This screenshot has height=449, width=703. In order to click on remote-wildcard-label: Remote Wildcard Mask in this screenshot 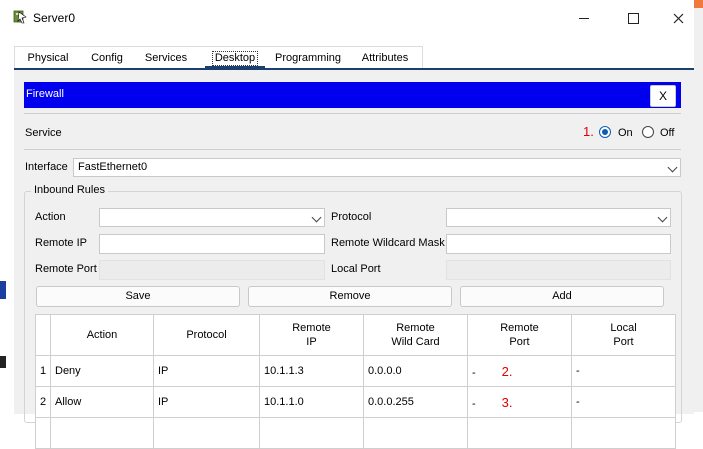, I will do `click(388, 243)`.